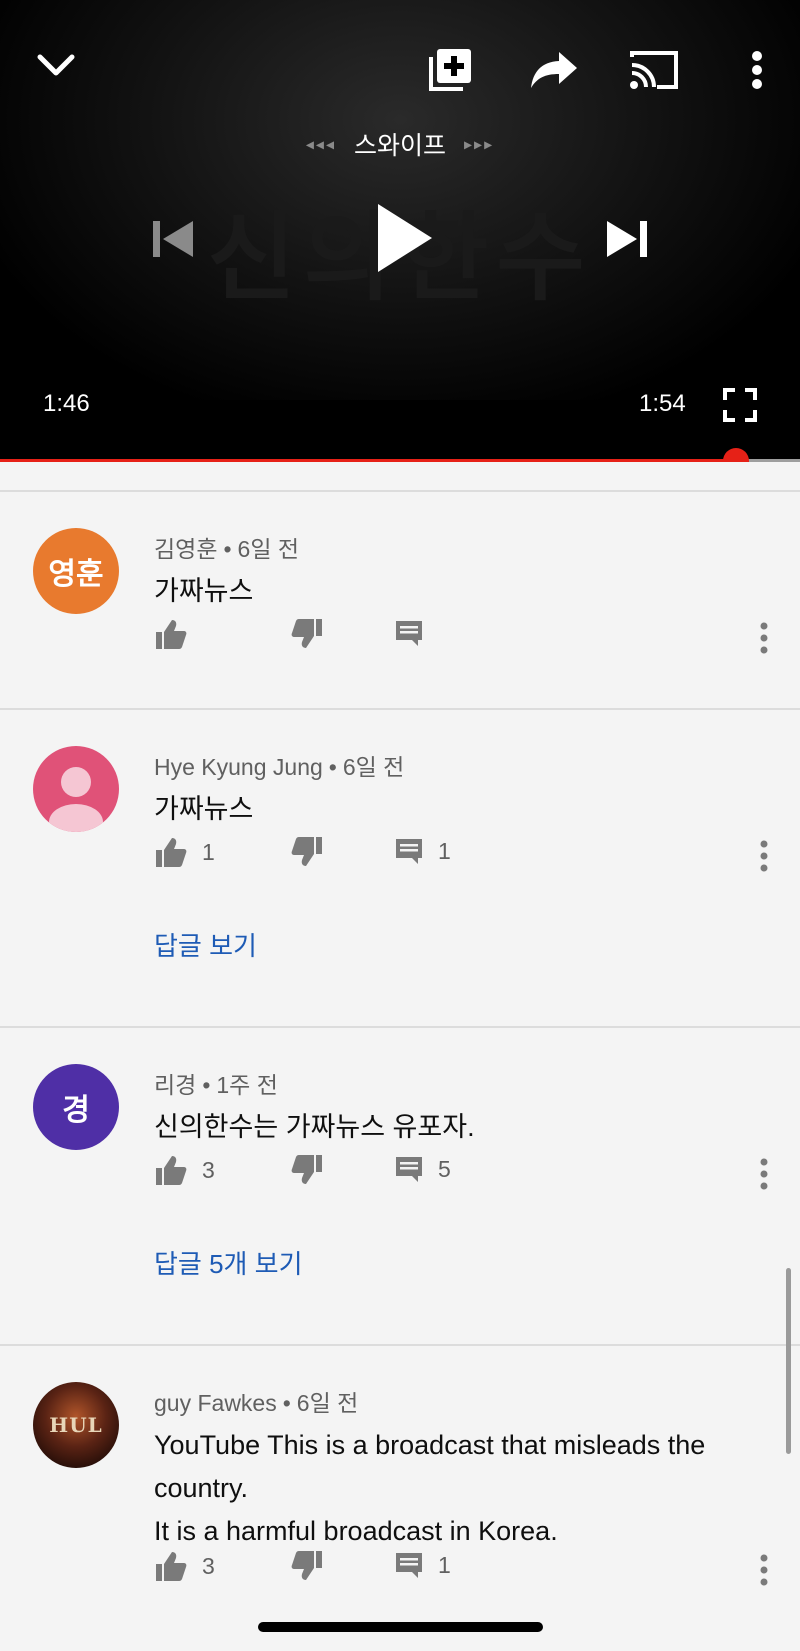 This screenshot has height=1651, width=800. What do you see at coordinates (736, 455) in the screenshot?
I see `seek-bar-handle` at bounding box center [736, 455].